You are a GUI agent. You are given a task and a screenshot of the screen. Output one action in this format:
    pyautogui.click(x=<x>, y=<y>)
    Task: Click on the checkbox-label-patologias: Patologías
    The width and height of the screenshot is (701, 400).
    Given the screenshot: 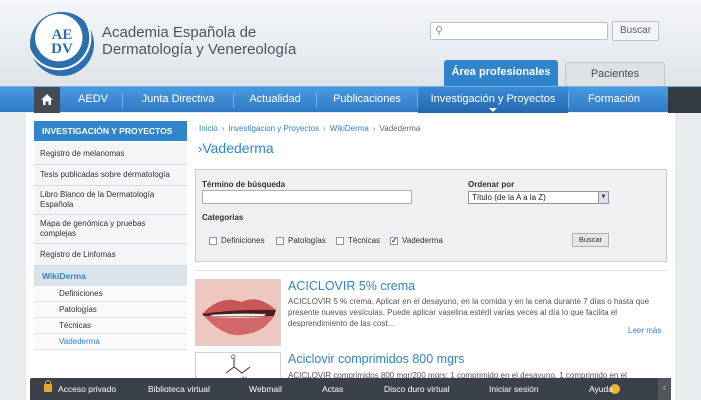 What is the action you would take?
    pyautogui.click(x=307, y=240)
    